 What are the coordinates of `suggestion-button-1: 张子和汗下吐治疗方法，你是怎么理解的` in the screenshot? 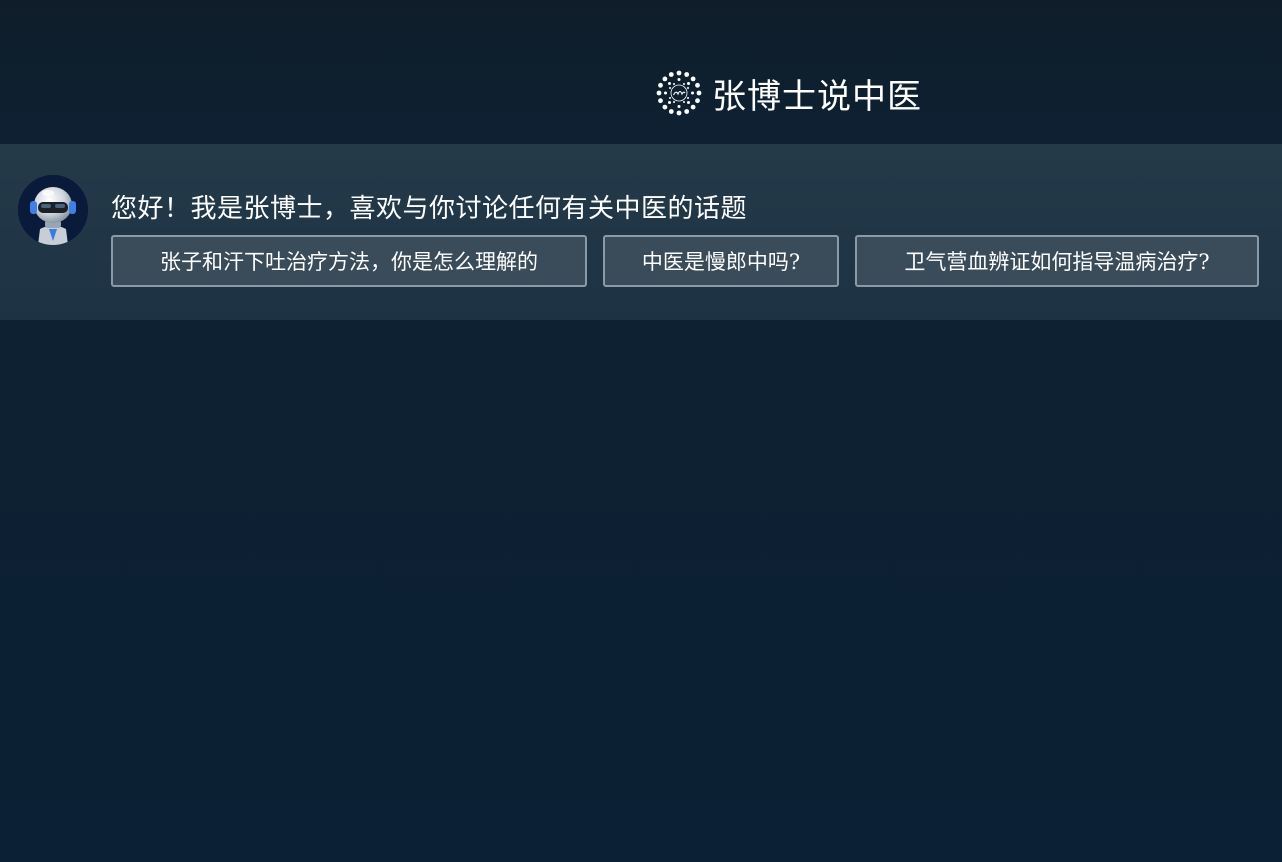 It's located at (349, 261).